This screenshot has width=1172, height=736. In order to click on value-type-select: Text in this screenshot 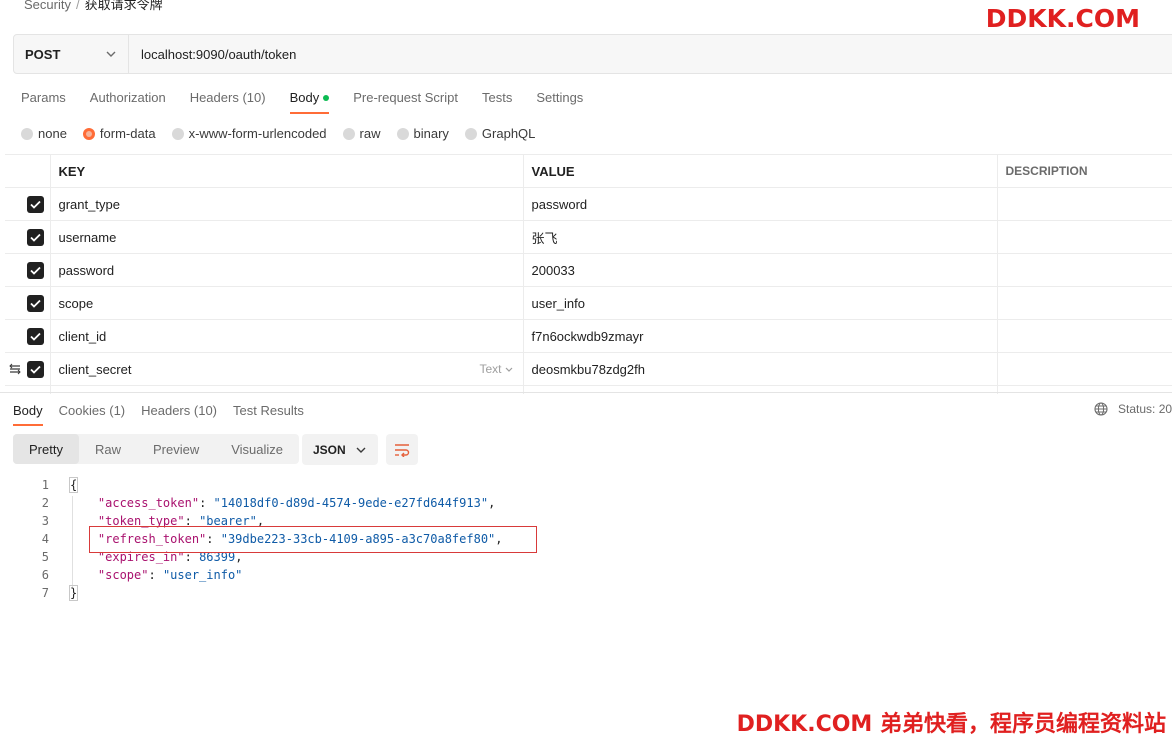, I will do `click(495, 369)`.